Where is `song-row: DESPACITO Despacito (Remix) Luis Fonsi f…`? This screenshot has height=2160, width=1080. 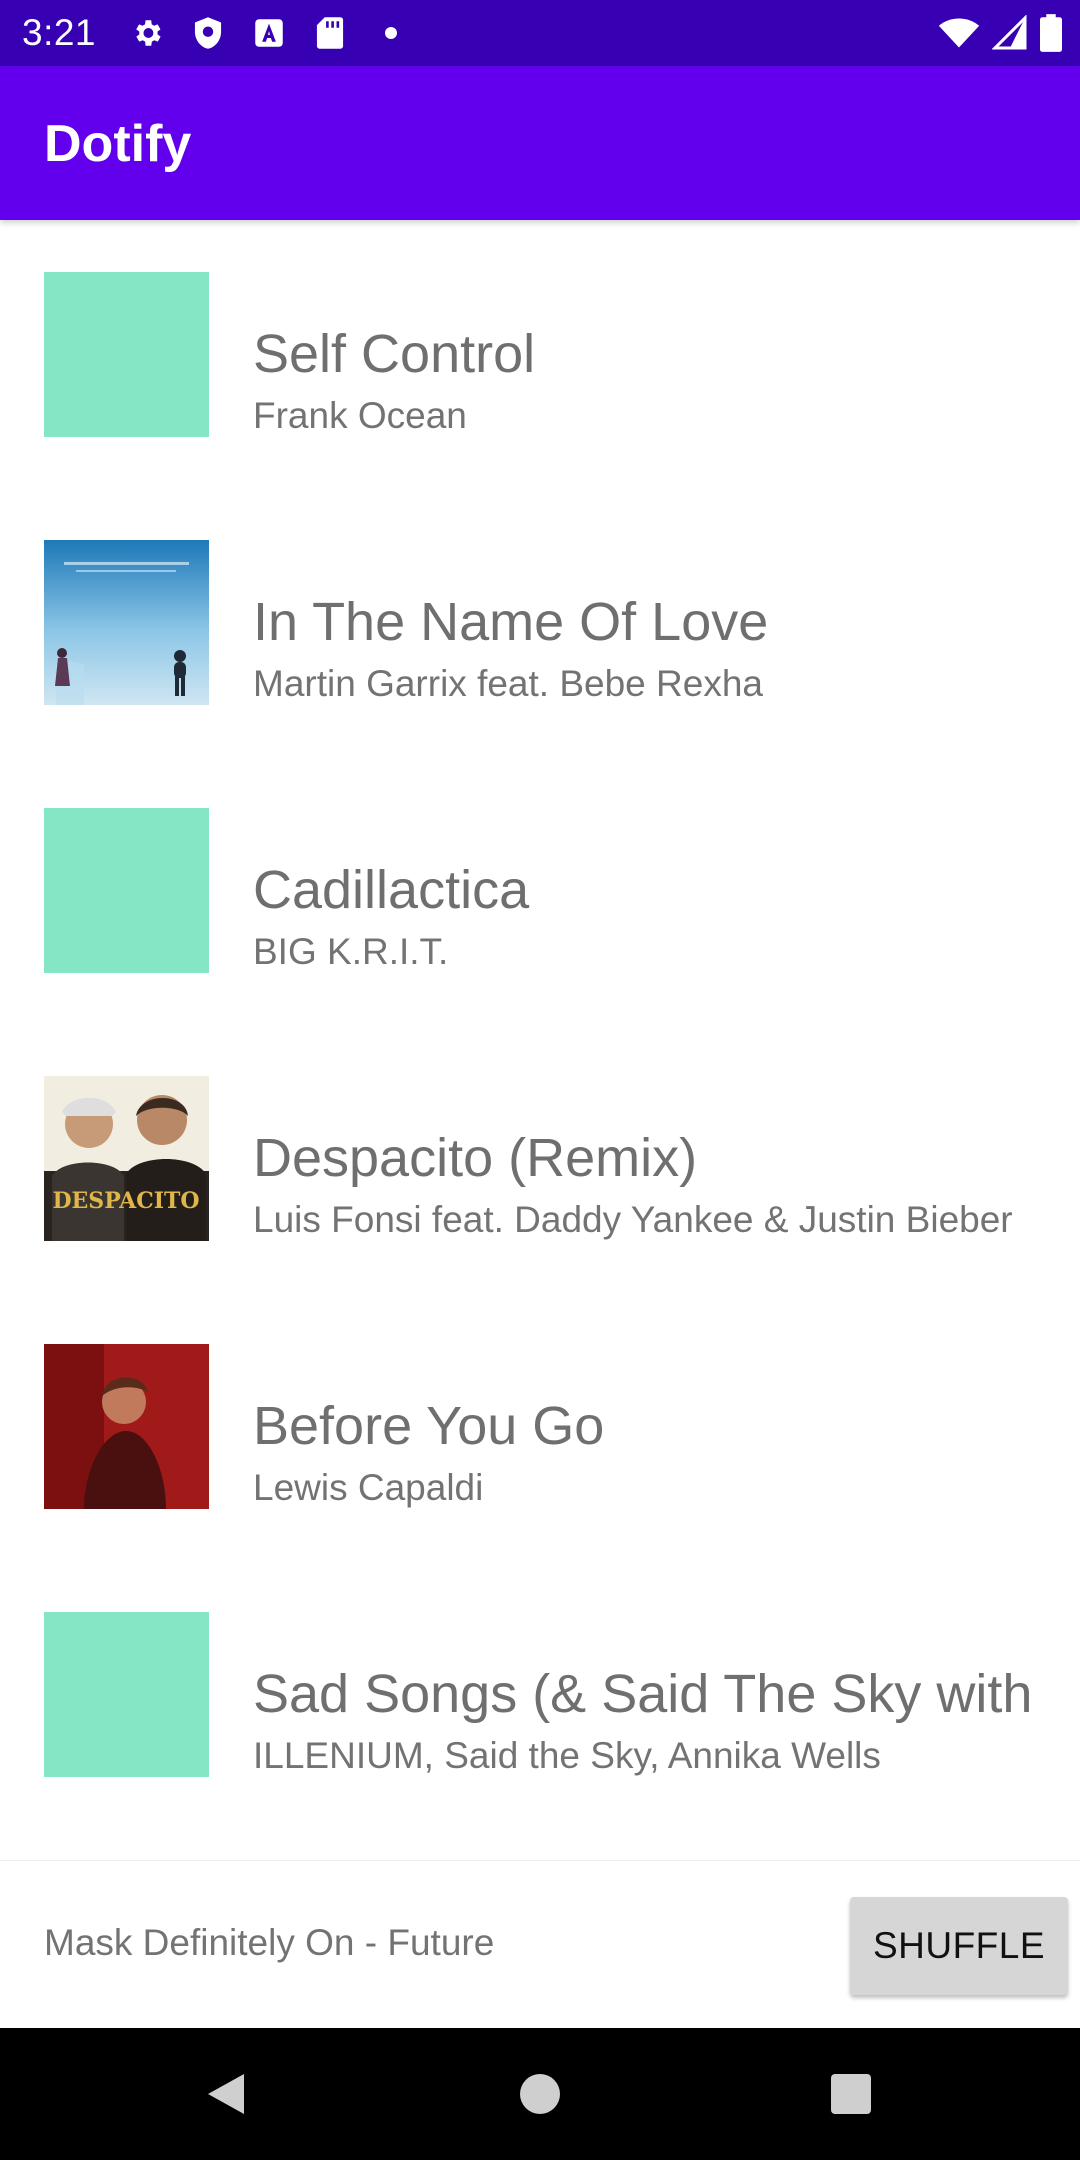
song-row: DESPACITO Despacito (Remix) Luis Fonsi f… is located at coordinates (540, 1158).